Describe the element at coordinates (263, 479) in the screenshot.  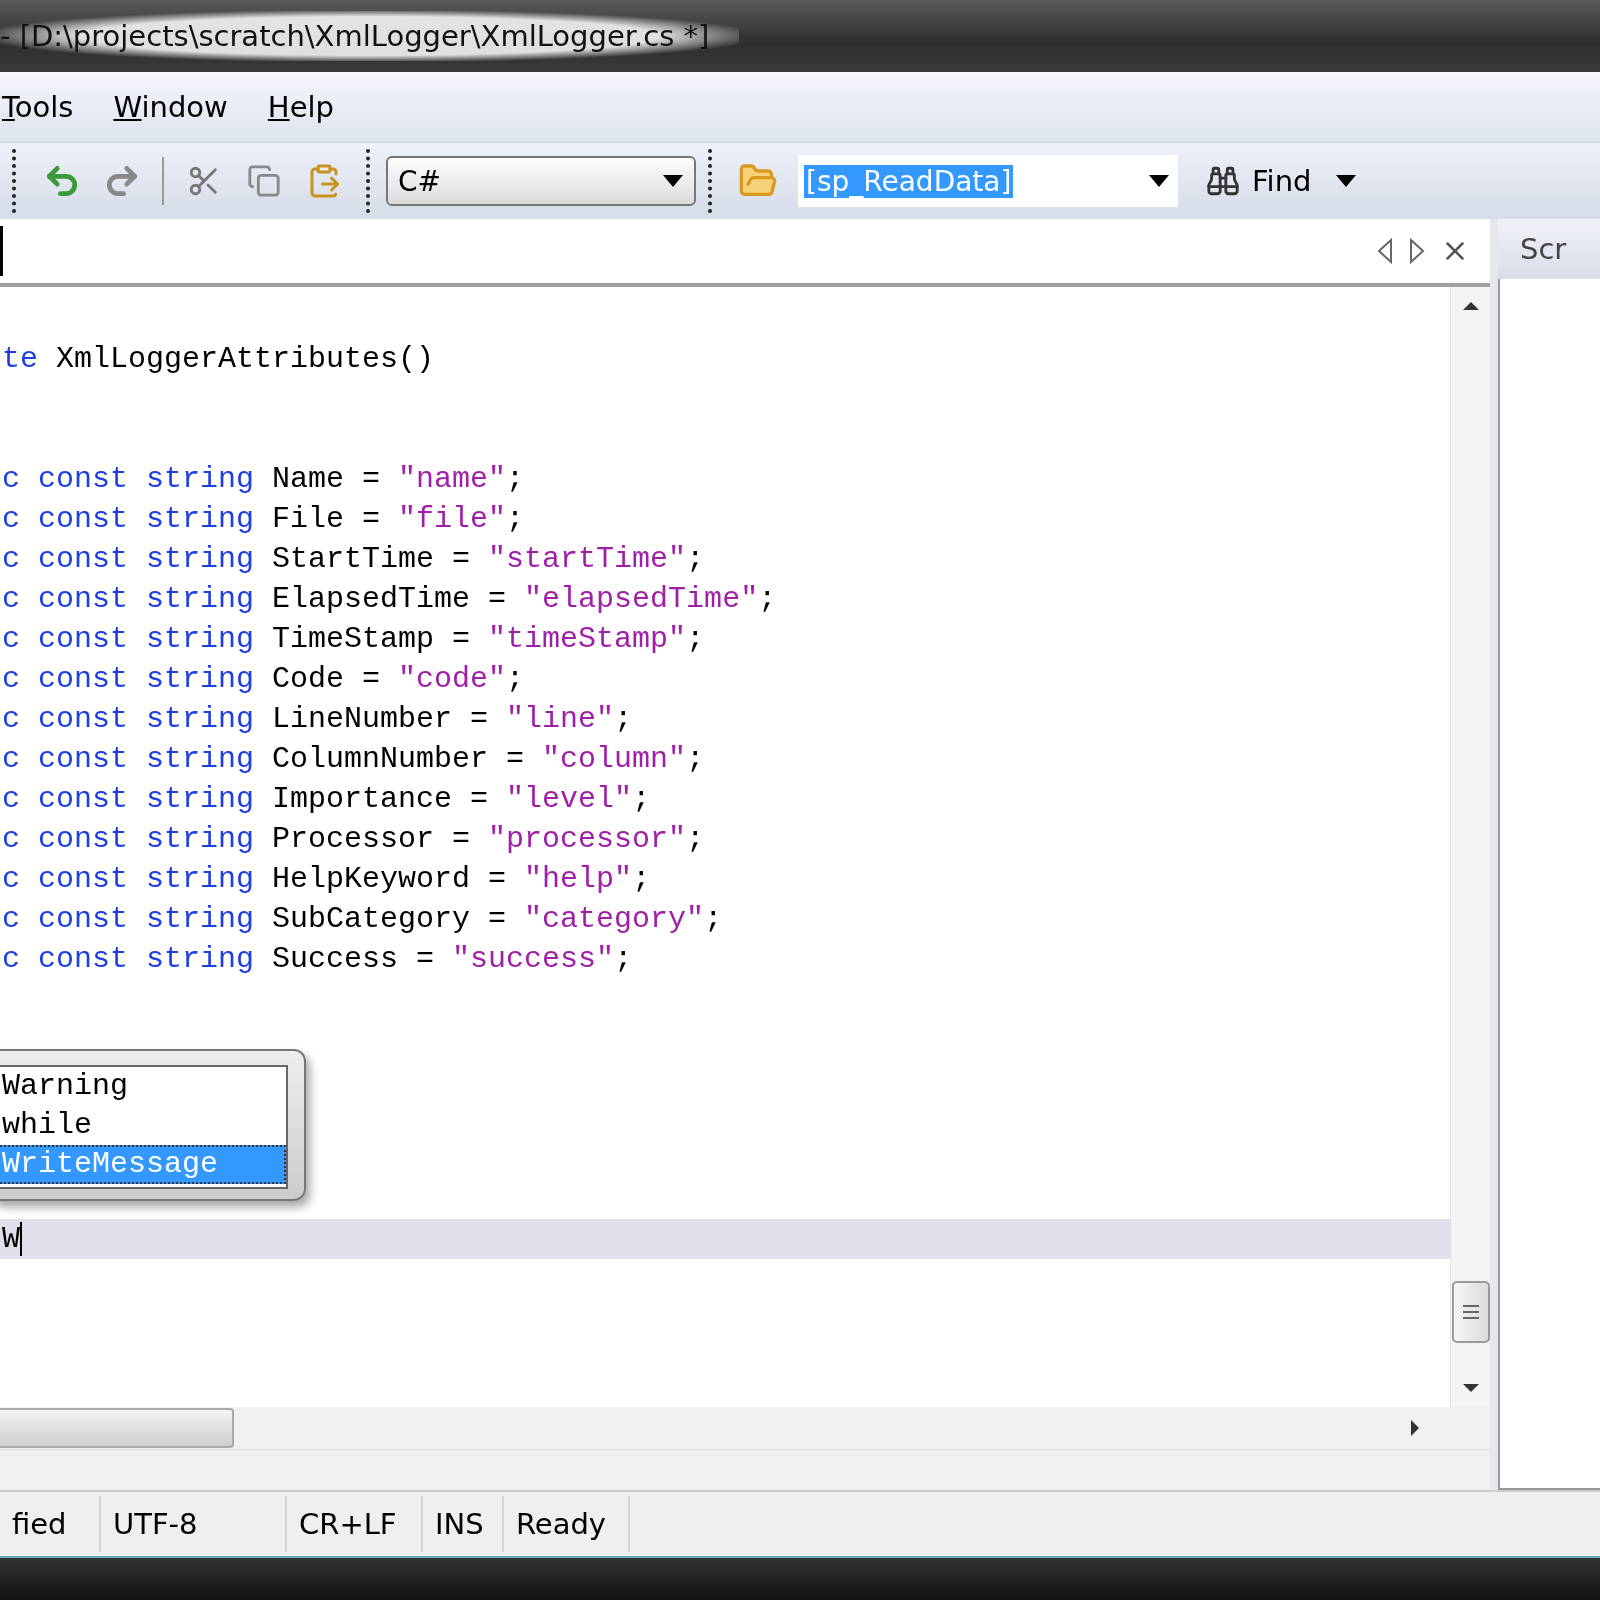
I see `code-line: c const string Name = "name";` at that location.